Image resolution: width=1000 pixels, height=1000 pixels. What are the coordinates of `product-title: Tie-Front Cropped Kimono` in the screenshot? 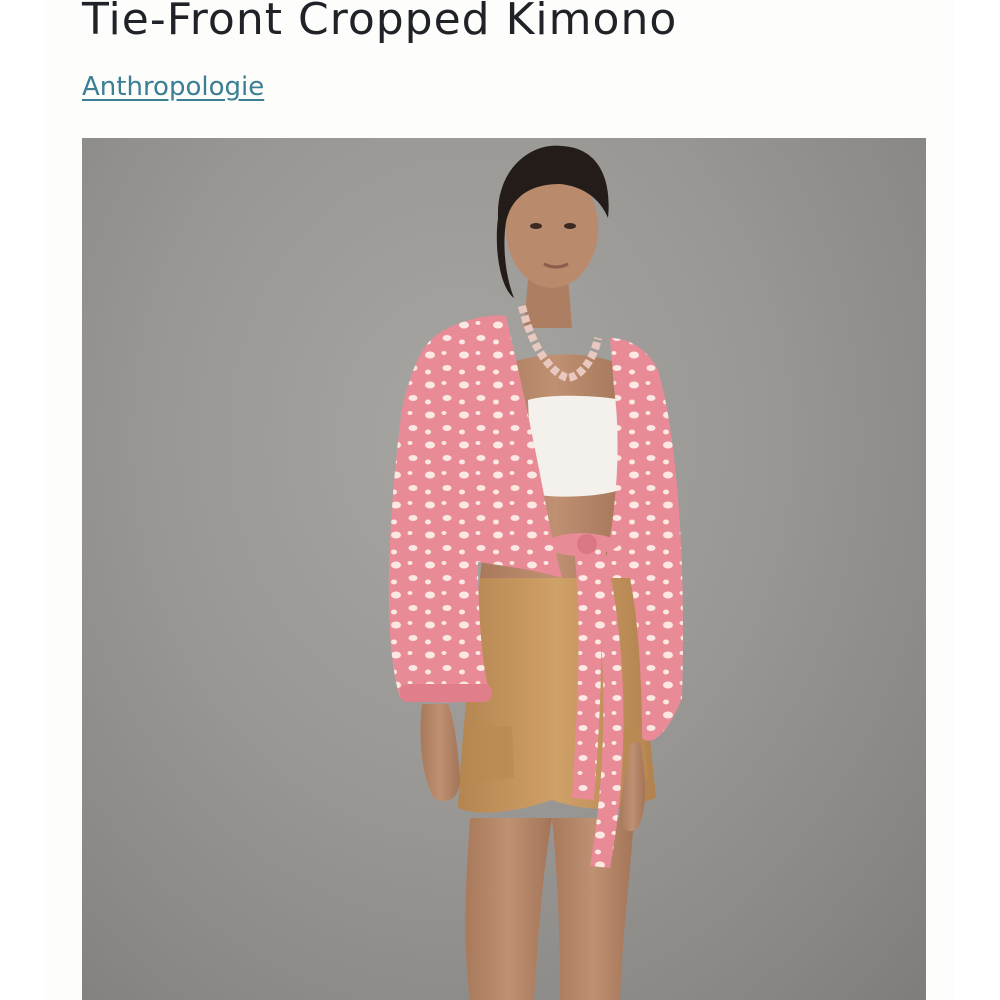 It's located at (380, 22).